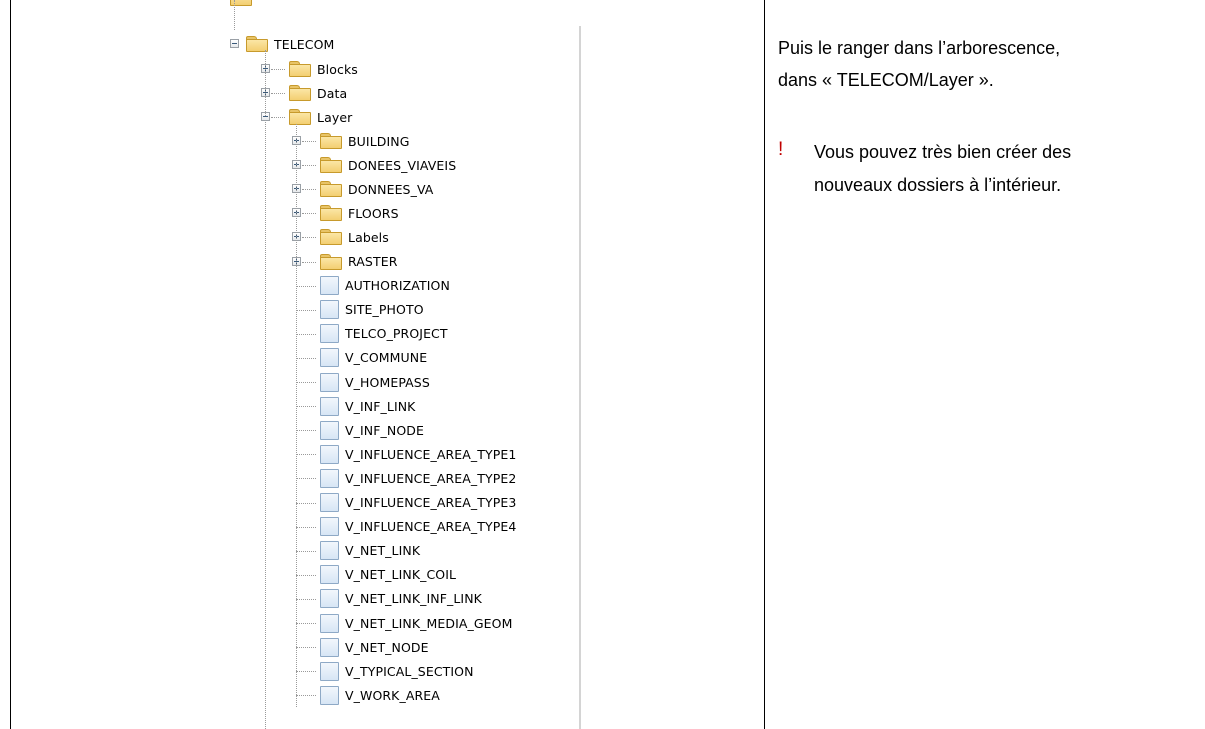  I want to click on tree-row-label: V_TYPICAL_SECTION, so click(409, 671).